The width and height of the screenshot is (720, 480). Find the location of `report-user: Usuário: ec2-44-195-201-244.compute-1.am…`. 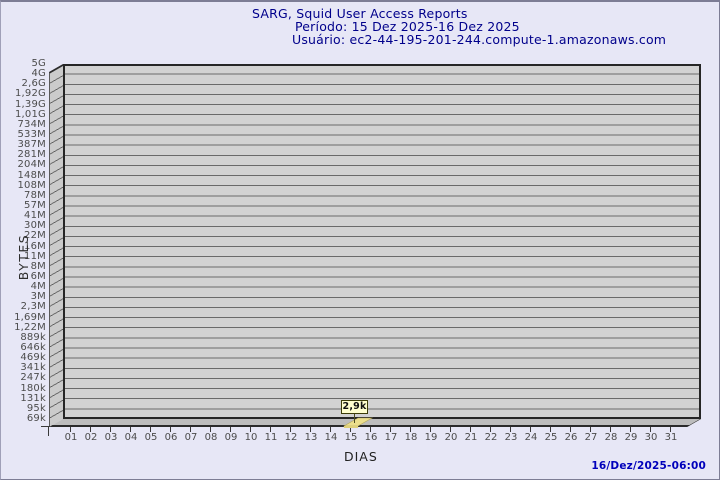

report-user: Usuário: ec2-44-195-201-244.compute-1.am… is located at coordinates (479, 39).